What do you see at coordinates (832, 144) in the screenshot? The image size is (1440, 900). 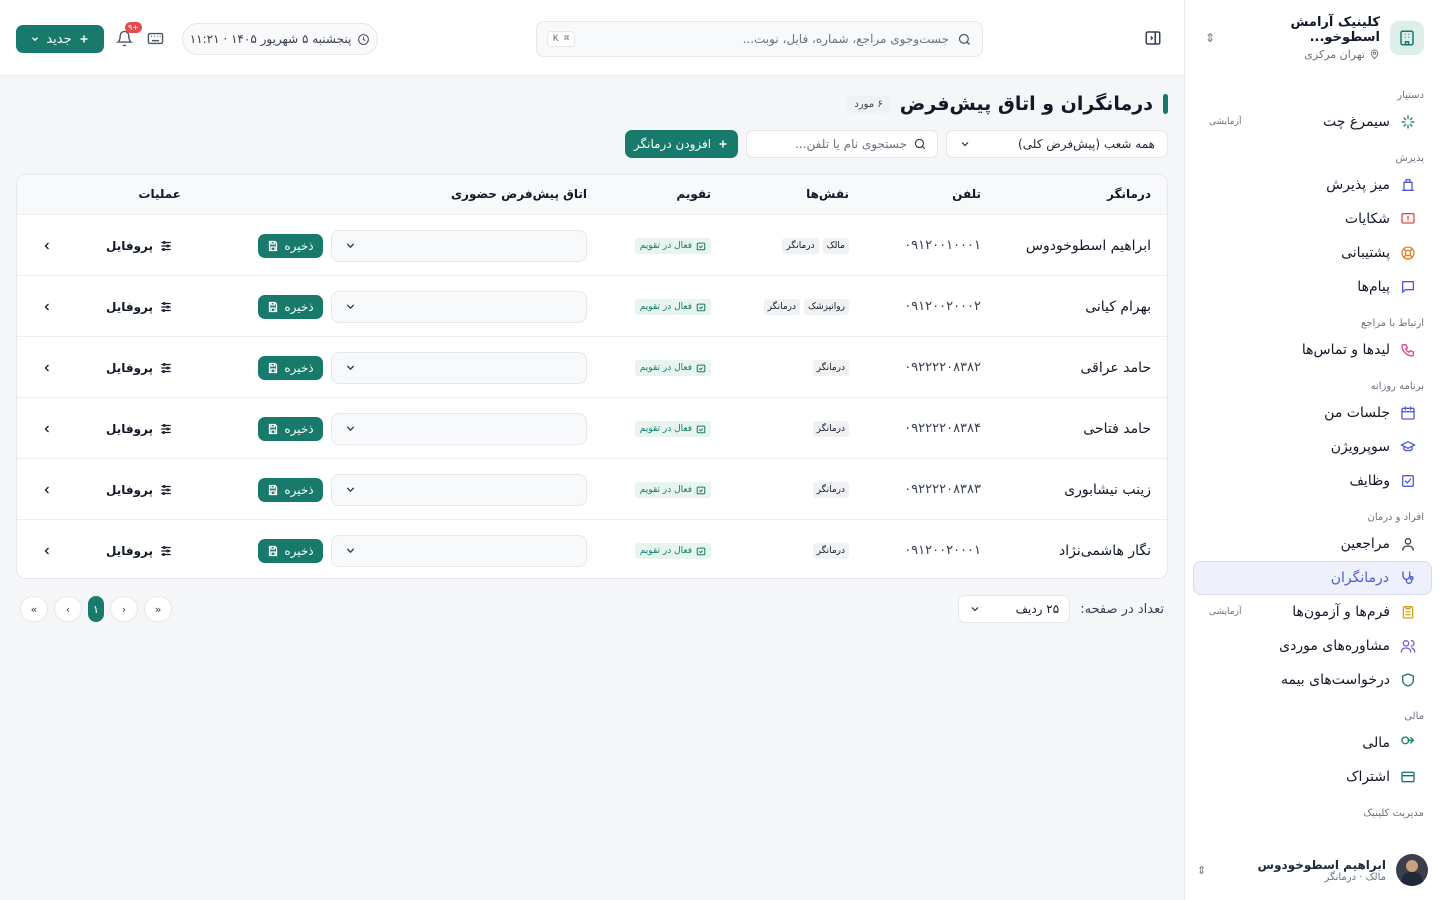 I see `therapist-search-input` at bounding box center [832, 144].